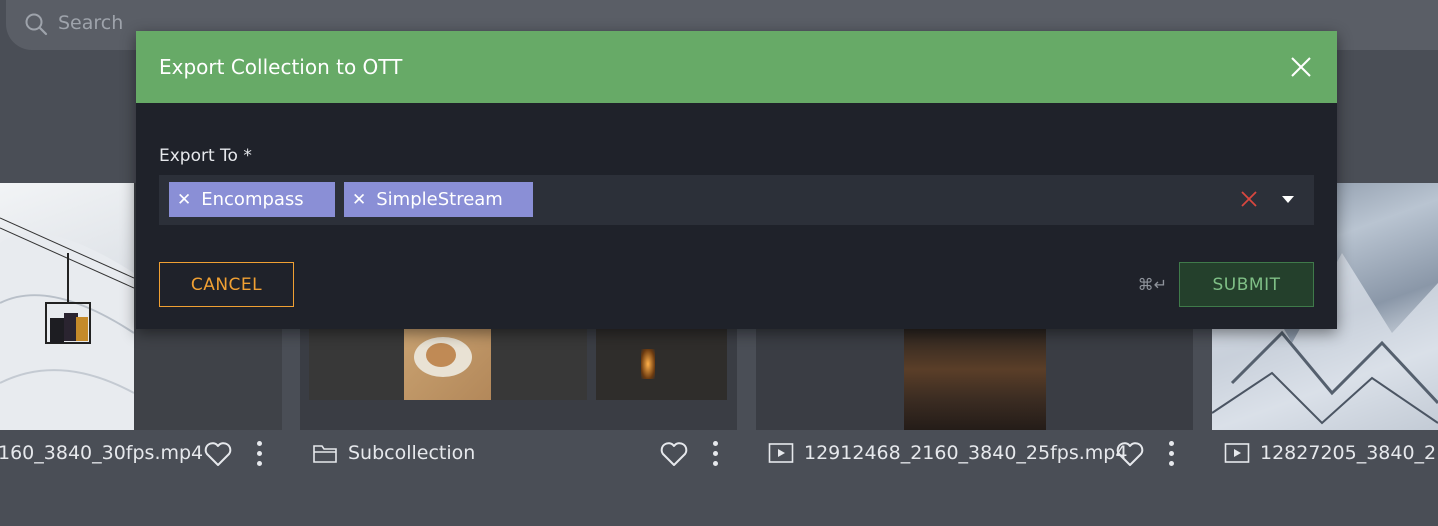  What do you see at coordinates (325, 454) in the screenshot?
I see `folder-icon` at bounding box center [325, 454].